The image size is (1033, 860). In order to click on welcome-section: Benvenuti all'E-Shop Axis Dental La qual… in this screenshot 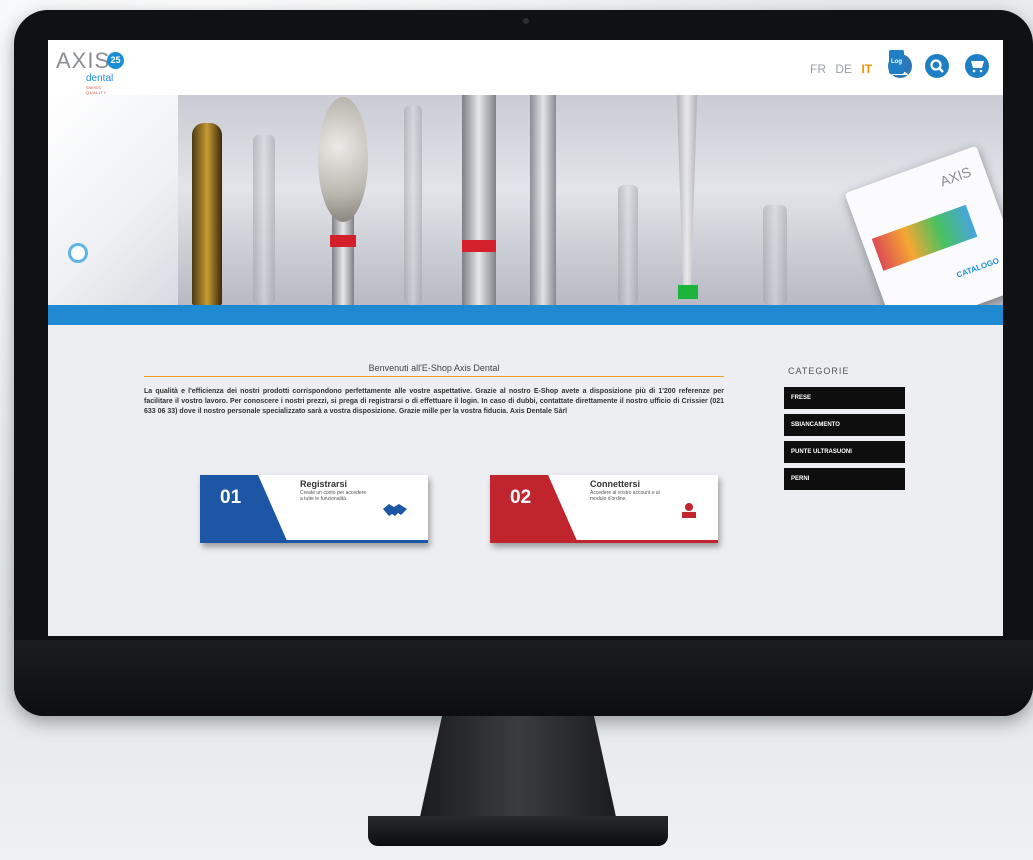, I will do `click(434, 390)`.